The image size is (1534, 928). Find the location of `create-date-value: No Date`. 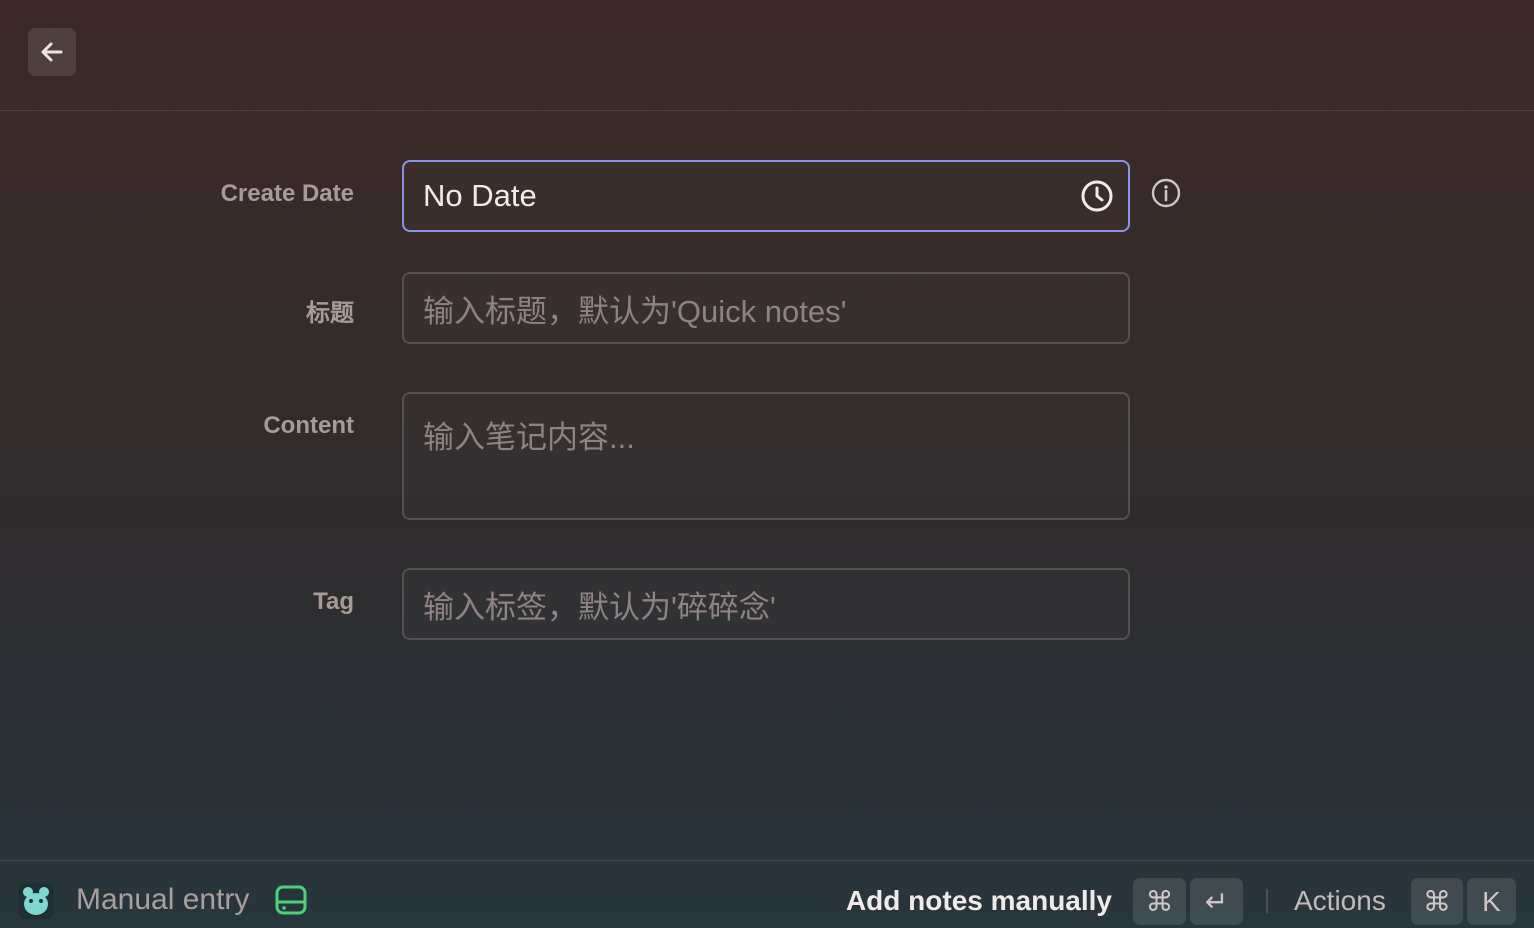

create-date-value: No Date is located at coordinates (480, 195).